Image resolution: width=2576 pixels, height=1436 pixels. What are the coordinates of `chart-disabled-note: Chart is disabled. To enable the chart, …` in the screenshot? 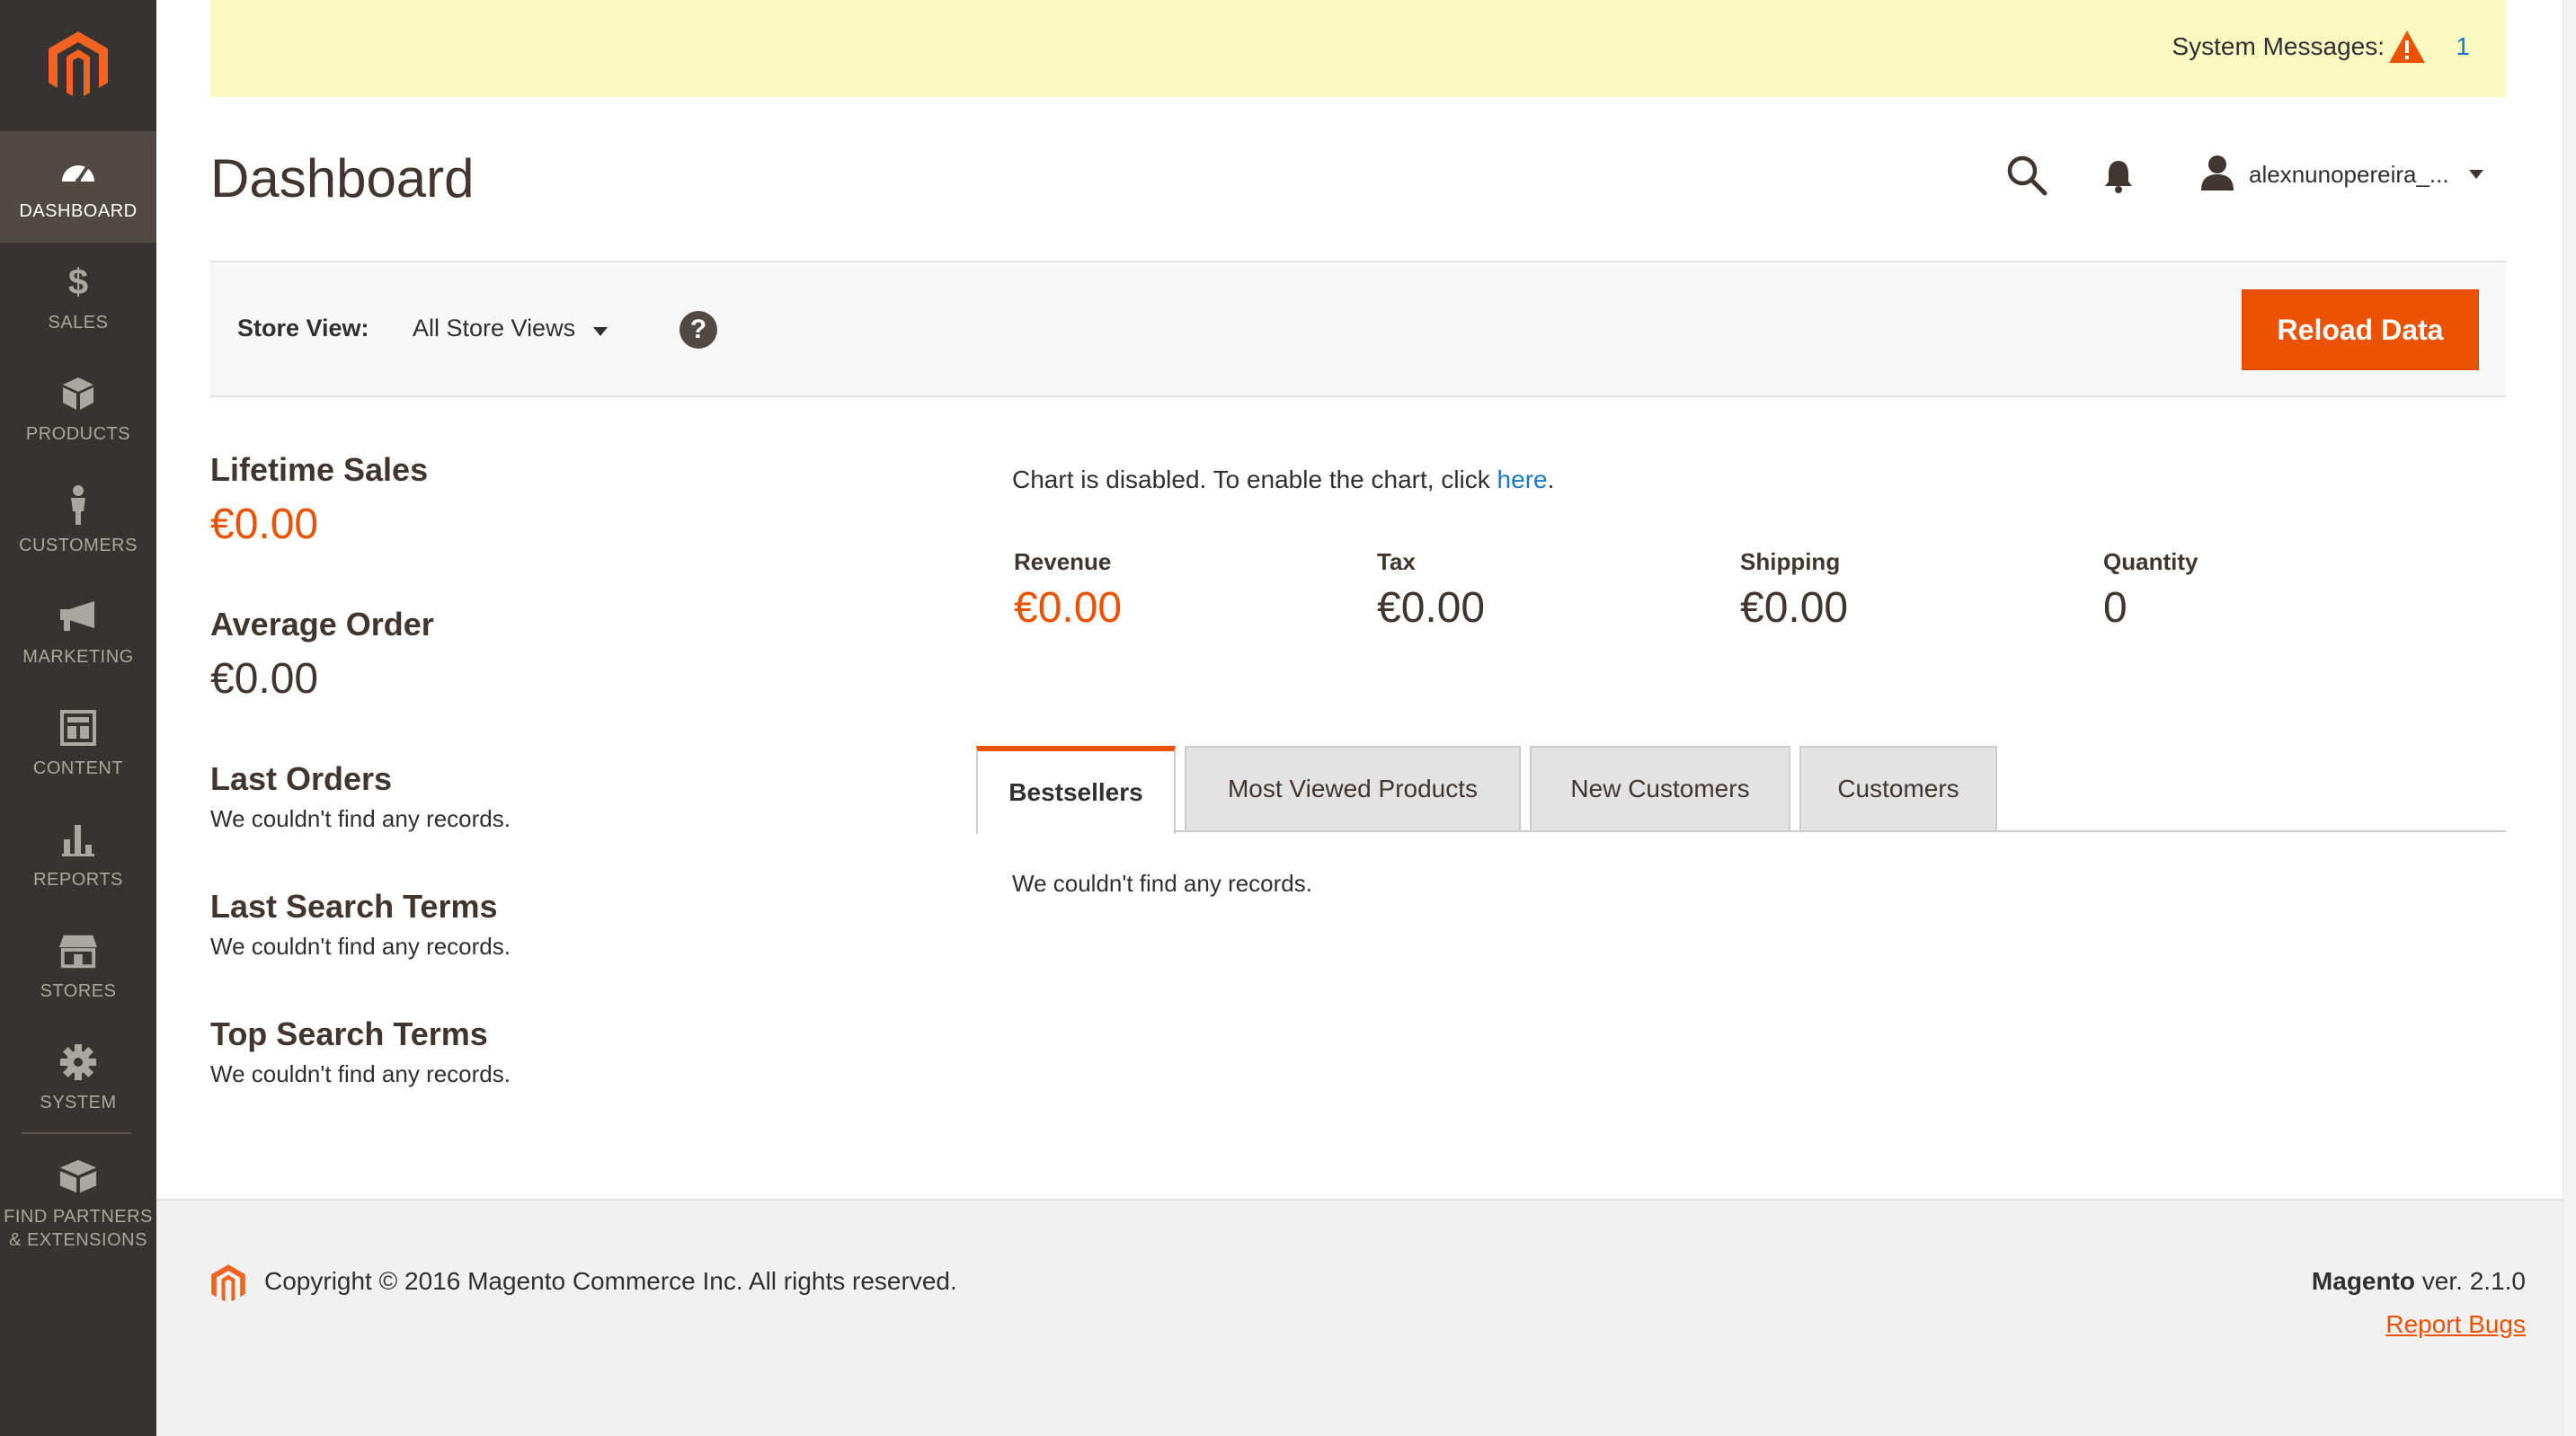 It's located at (1283, 479).